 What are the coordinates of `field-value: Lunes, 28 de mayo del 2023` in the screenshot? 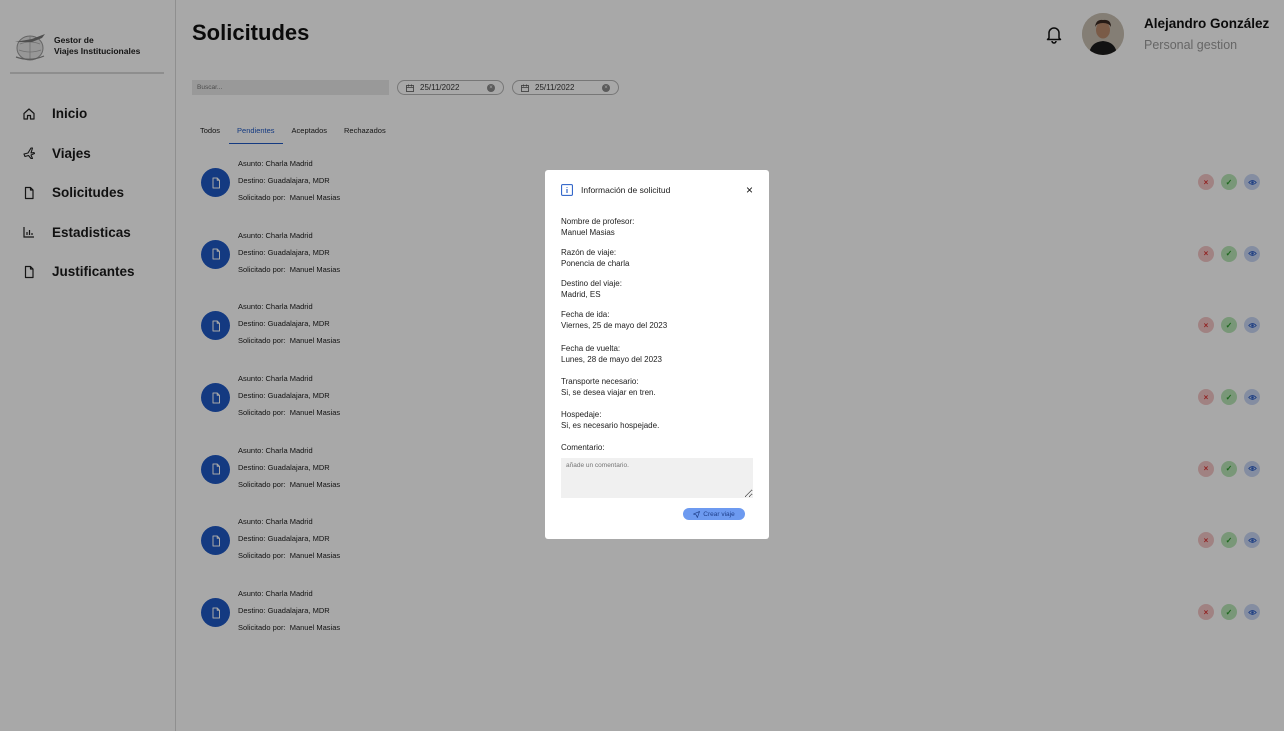 It's located at (611, 359).